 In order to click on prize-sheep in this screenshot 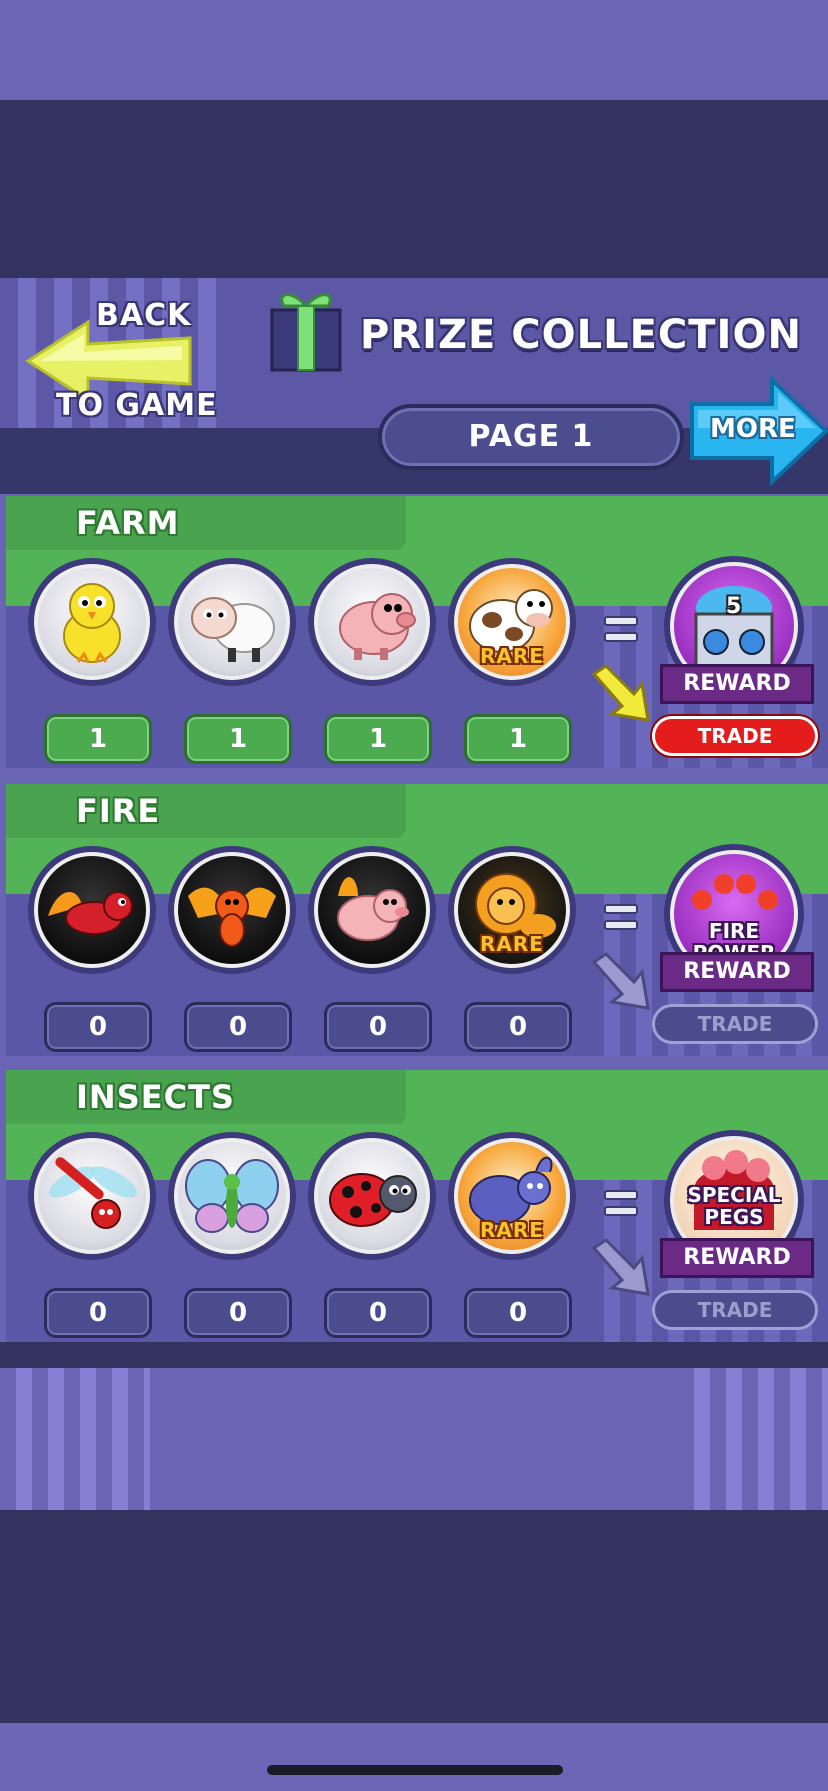, I will do `click(232, 622)`.